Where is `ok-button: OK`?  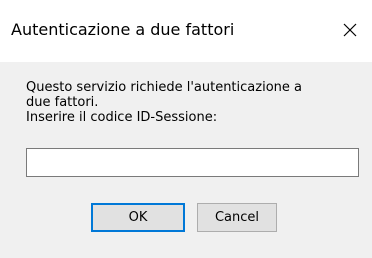 ok-button: OK is located at coordinates (138, 217).